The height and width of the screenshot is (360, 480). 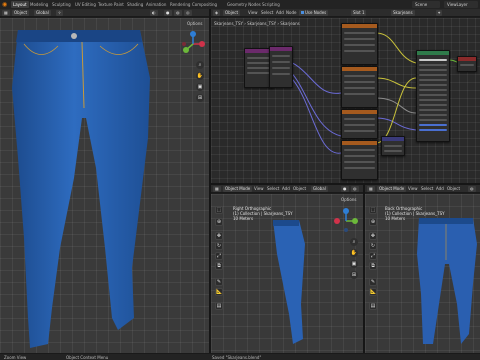 What do you see at coordinates (156, 4) in the screenshot?
I see `tab-animation: Animation` at bounding box center [156, 4].